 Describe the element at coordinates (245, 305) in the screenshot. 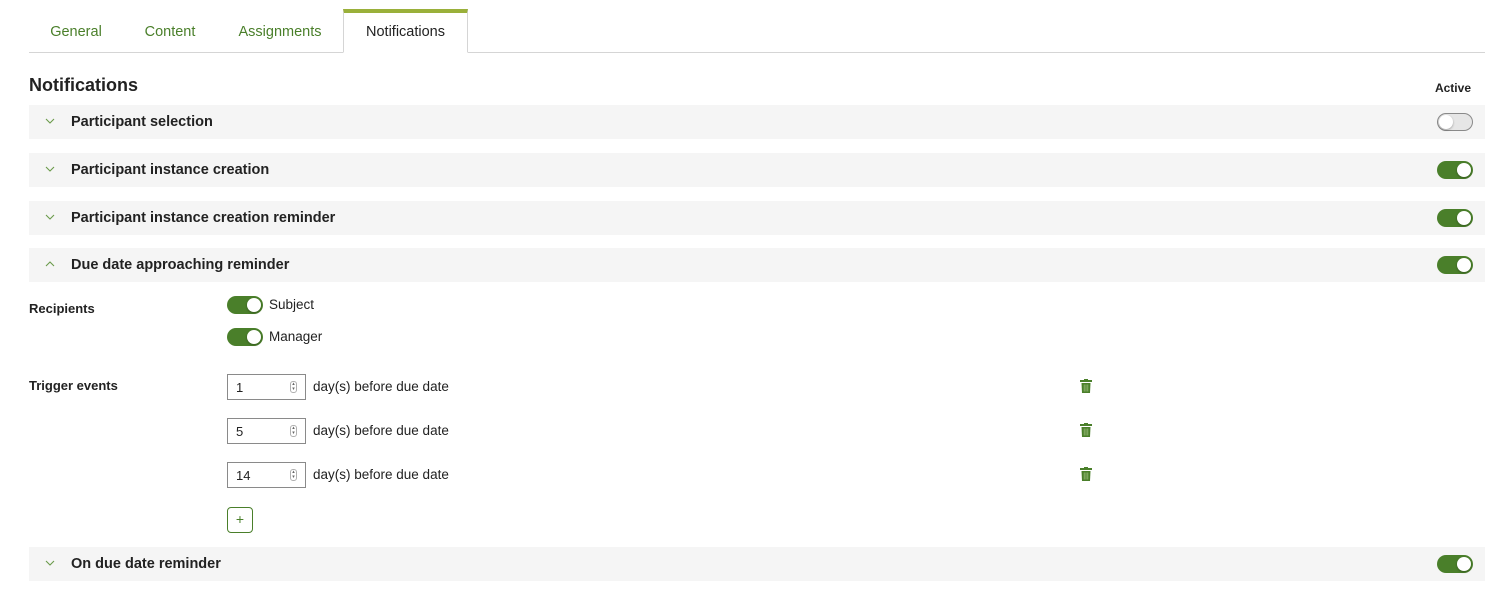

I see `recipient-subject-toggle` at that location.